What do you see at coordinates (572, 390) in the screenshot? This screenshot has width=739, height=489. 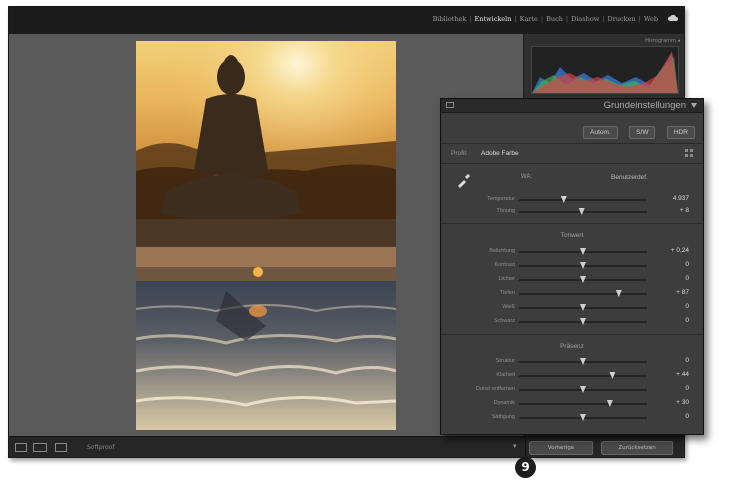 I see `slider-row: Dunst entfernen 0` at bounding box center [572, 390].